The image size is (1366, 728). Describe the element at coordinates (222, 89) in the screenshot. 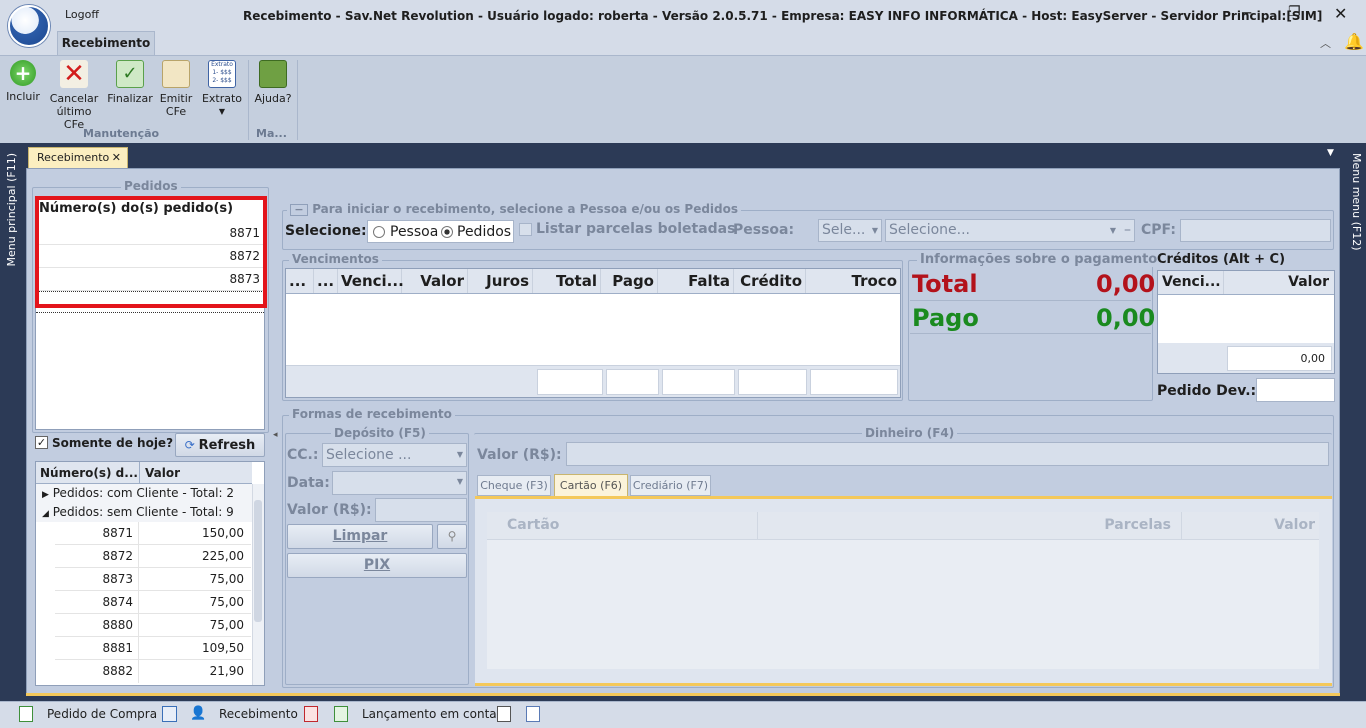

I see `extrato-button: Extrato 1- $$$ 2- $$$ Extrato ▼` at that location.